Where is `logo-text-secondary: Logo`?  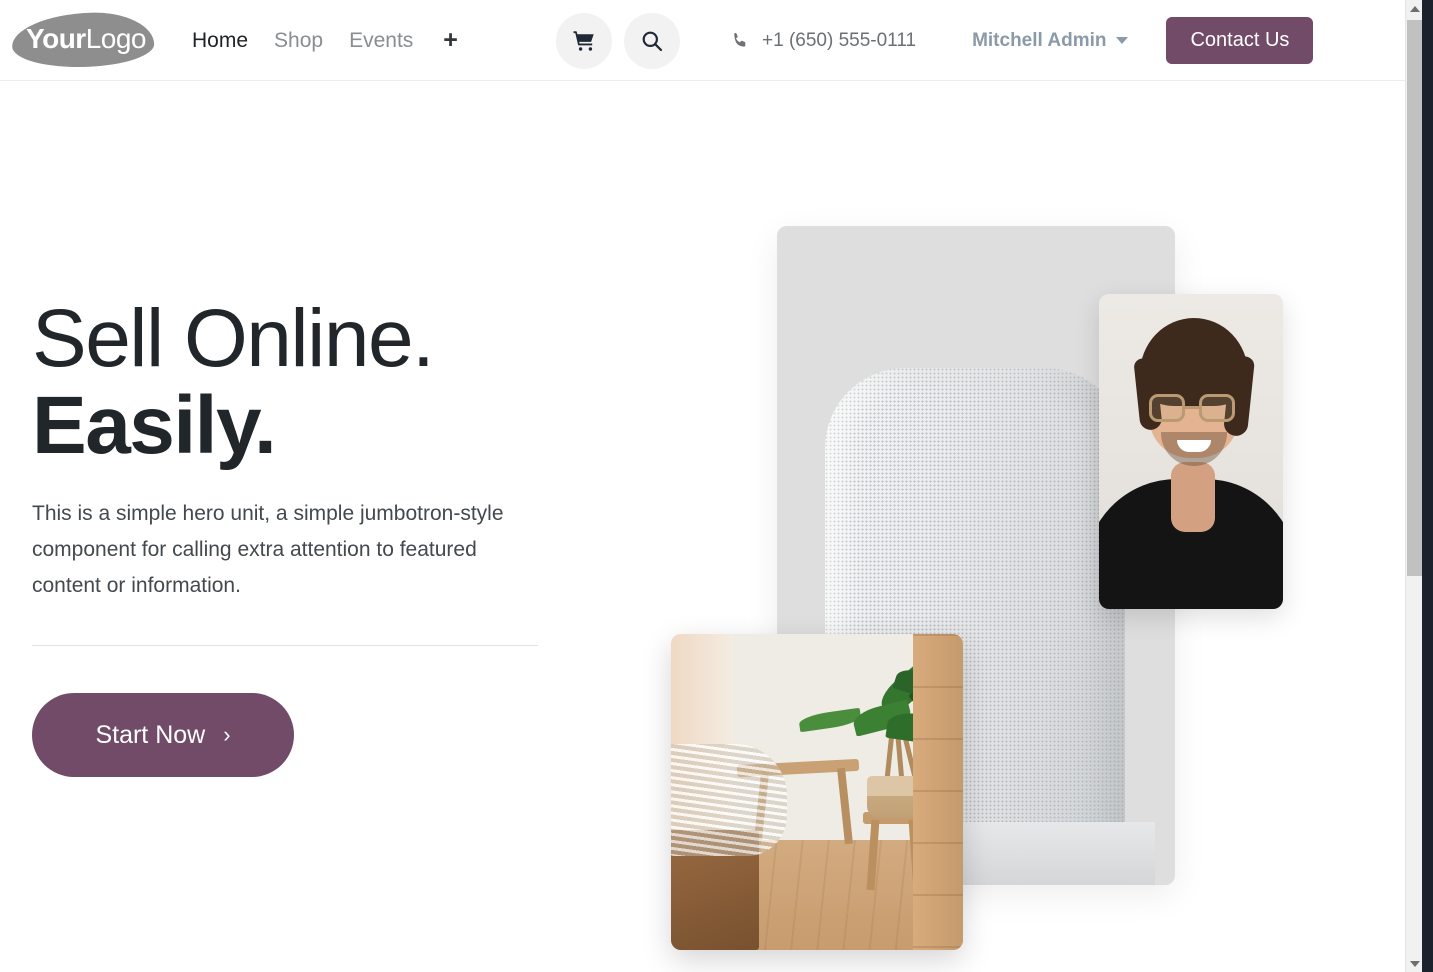
logo-text-secondary: Logo is located at coordinates (116, 38).